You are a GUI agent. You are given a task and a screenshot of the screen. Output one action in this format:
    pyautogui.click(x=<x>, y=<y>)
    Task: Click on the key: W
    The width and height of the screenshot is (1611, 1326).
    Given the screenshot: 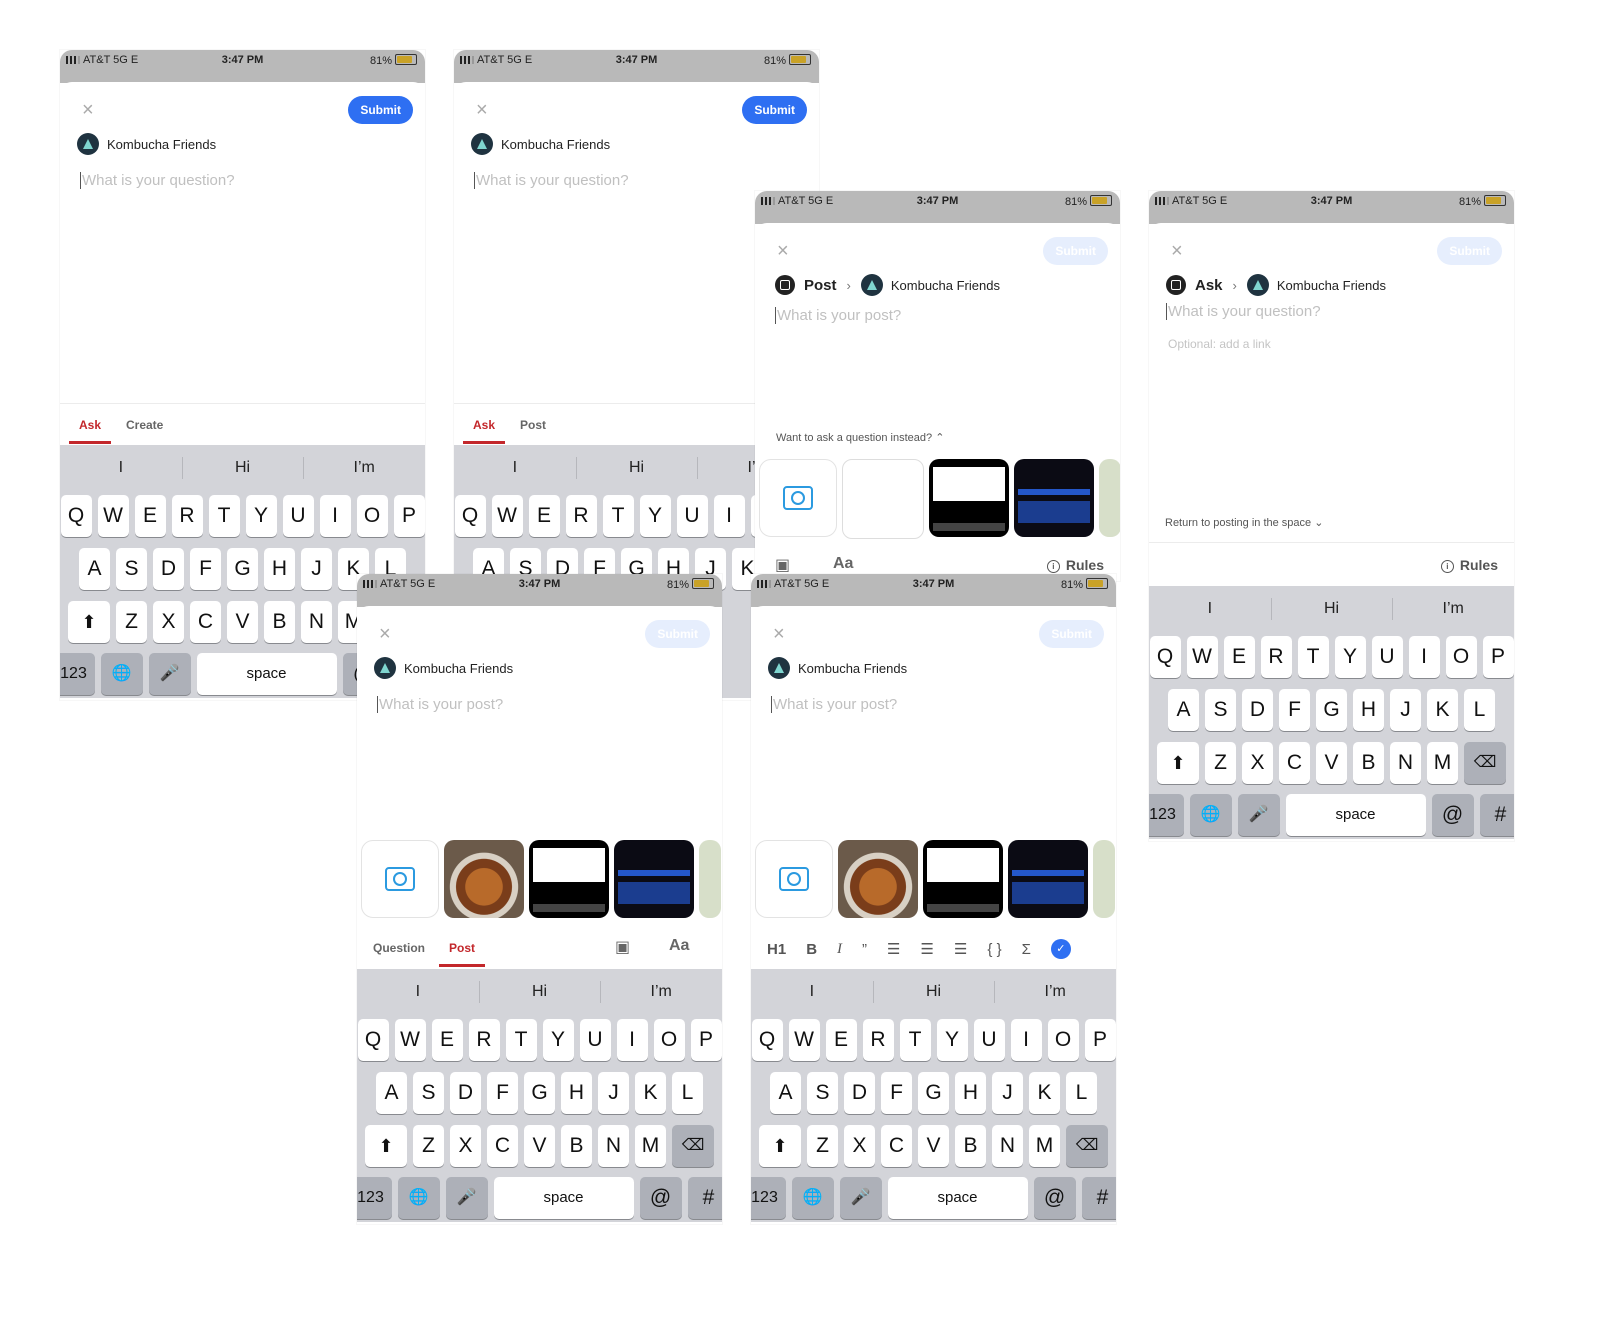 What is the action you would take?
    pyautogui.click(x=113, y=516)
    